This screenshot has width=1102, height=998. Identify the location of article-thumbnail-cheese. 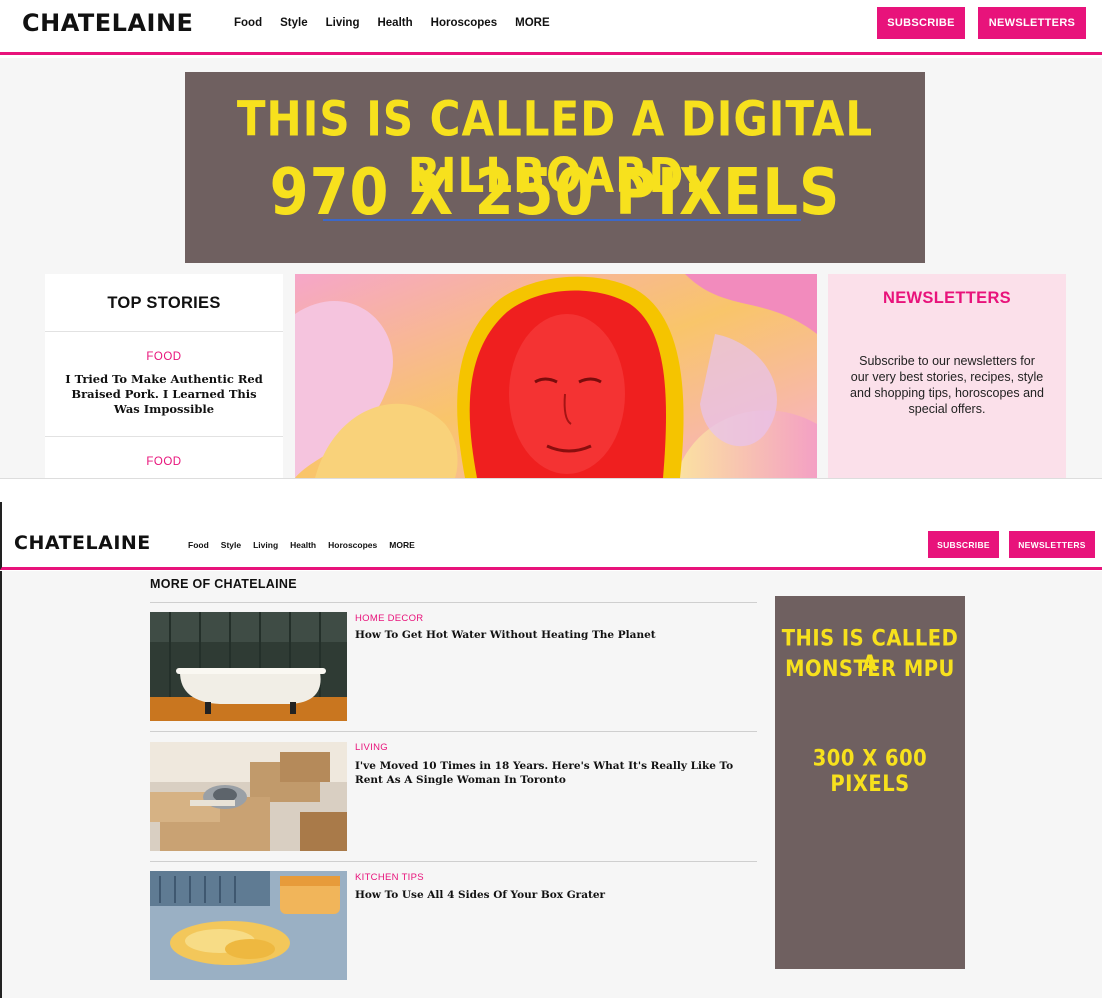
(248, 925).